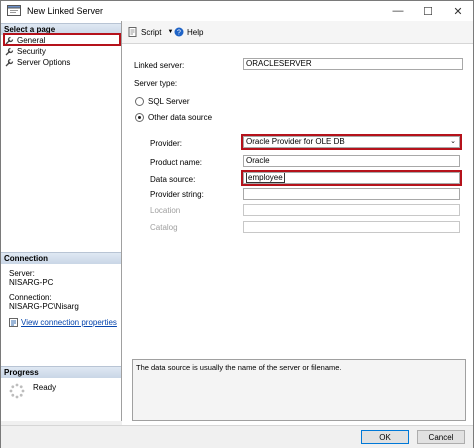 This screenshot has width=474, height=448. Describe the element at coordinates (69, 322) in the screenshot. I see `view-connection-properties-link: View connection properties` at that location.